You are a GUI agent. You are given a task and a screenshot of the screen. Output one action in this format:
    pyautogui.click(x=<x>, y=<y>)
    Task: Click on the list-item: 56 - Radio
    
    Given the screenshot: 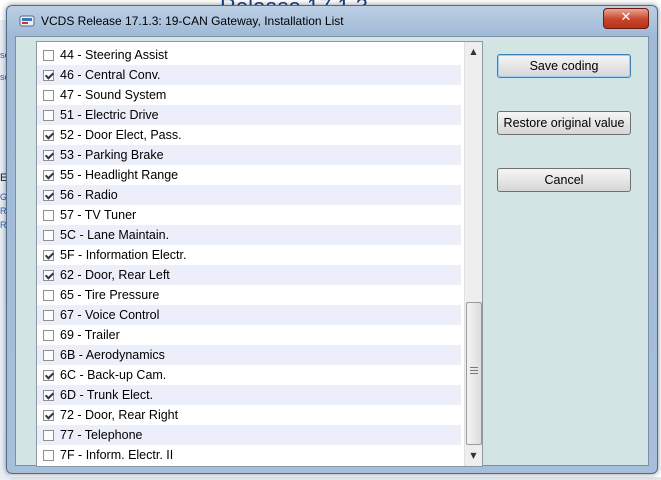 What is the action you would take?
    pyautogui.click(x=249, y=195)
    